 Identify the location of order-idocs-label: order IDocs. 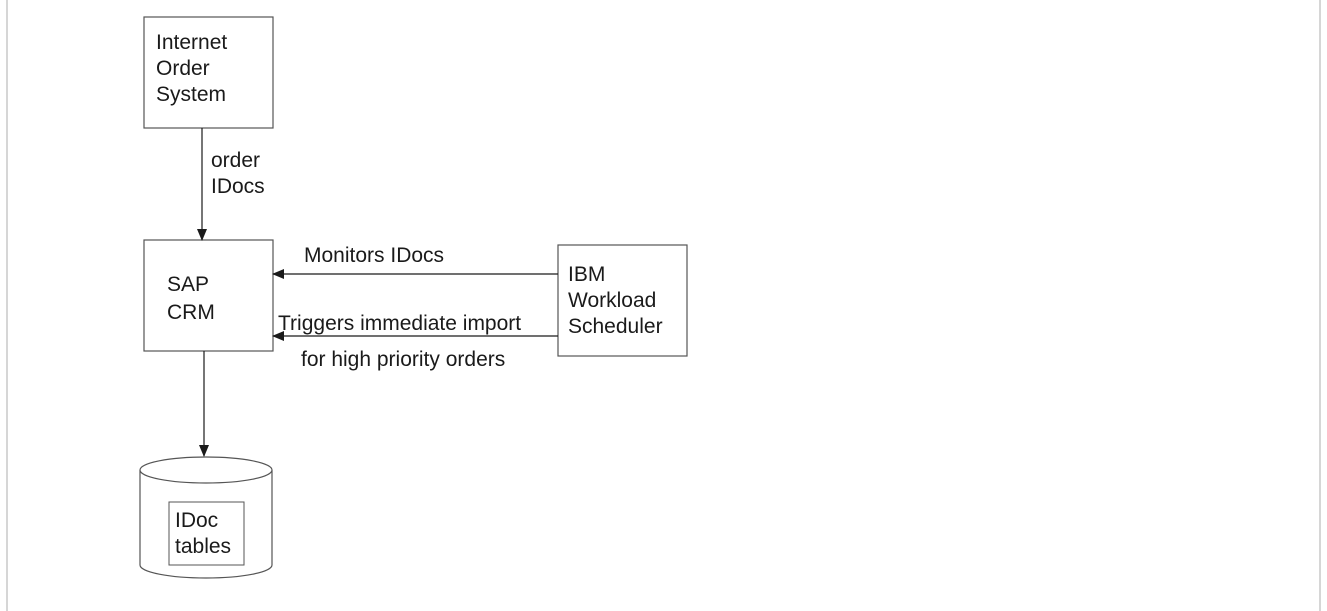
(238, 173).